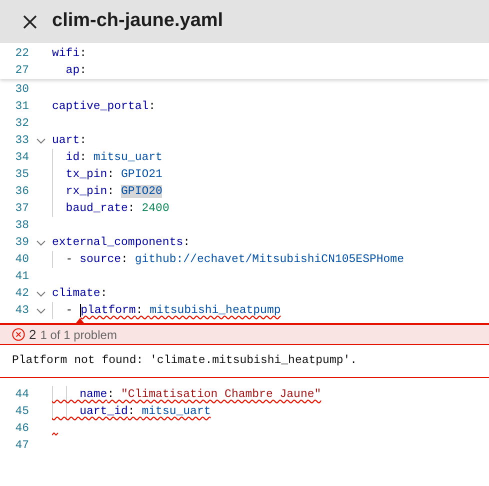 Image resolution: width=489 pixels, height=486 pixels. Describe the element at coordinates (113, 174) in the screenshot. I see `code-line: tx_pin: GPIO21` at that location.